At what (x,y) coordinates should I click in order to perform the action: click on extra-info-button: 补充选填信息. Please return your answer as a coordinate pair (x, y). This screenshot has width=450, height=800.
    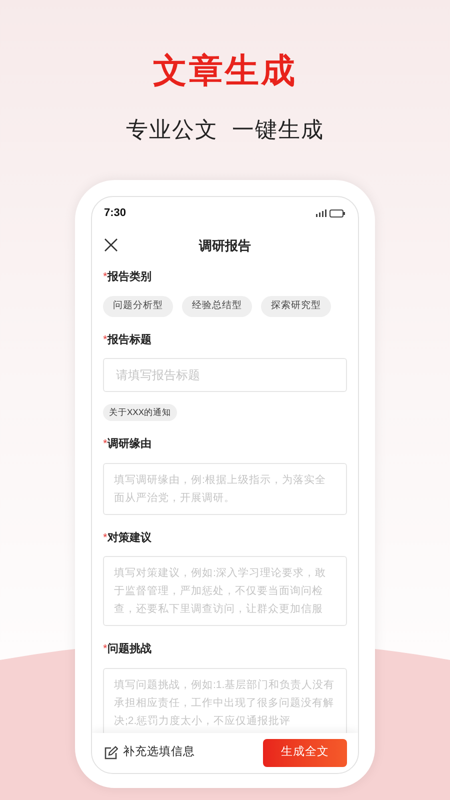
    Looking at the image, I should click on (149, 753).